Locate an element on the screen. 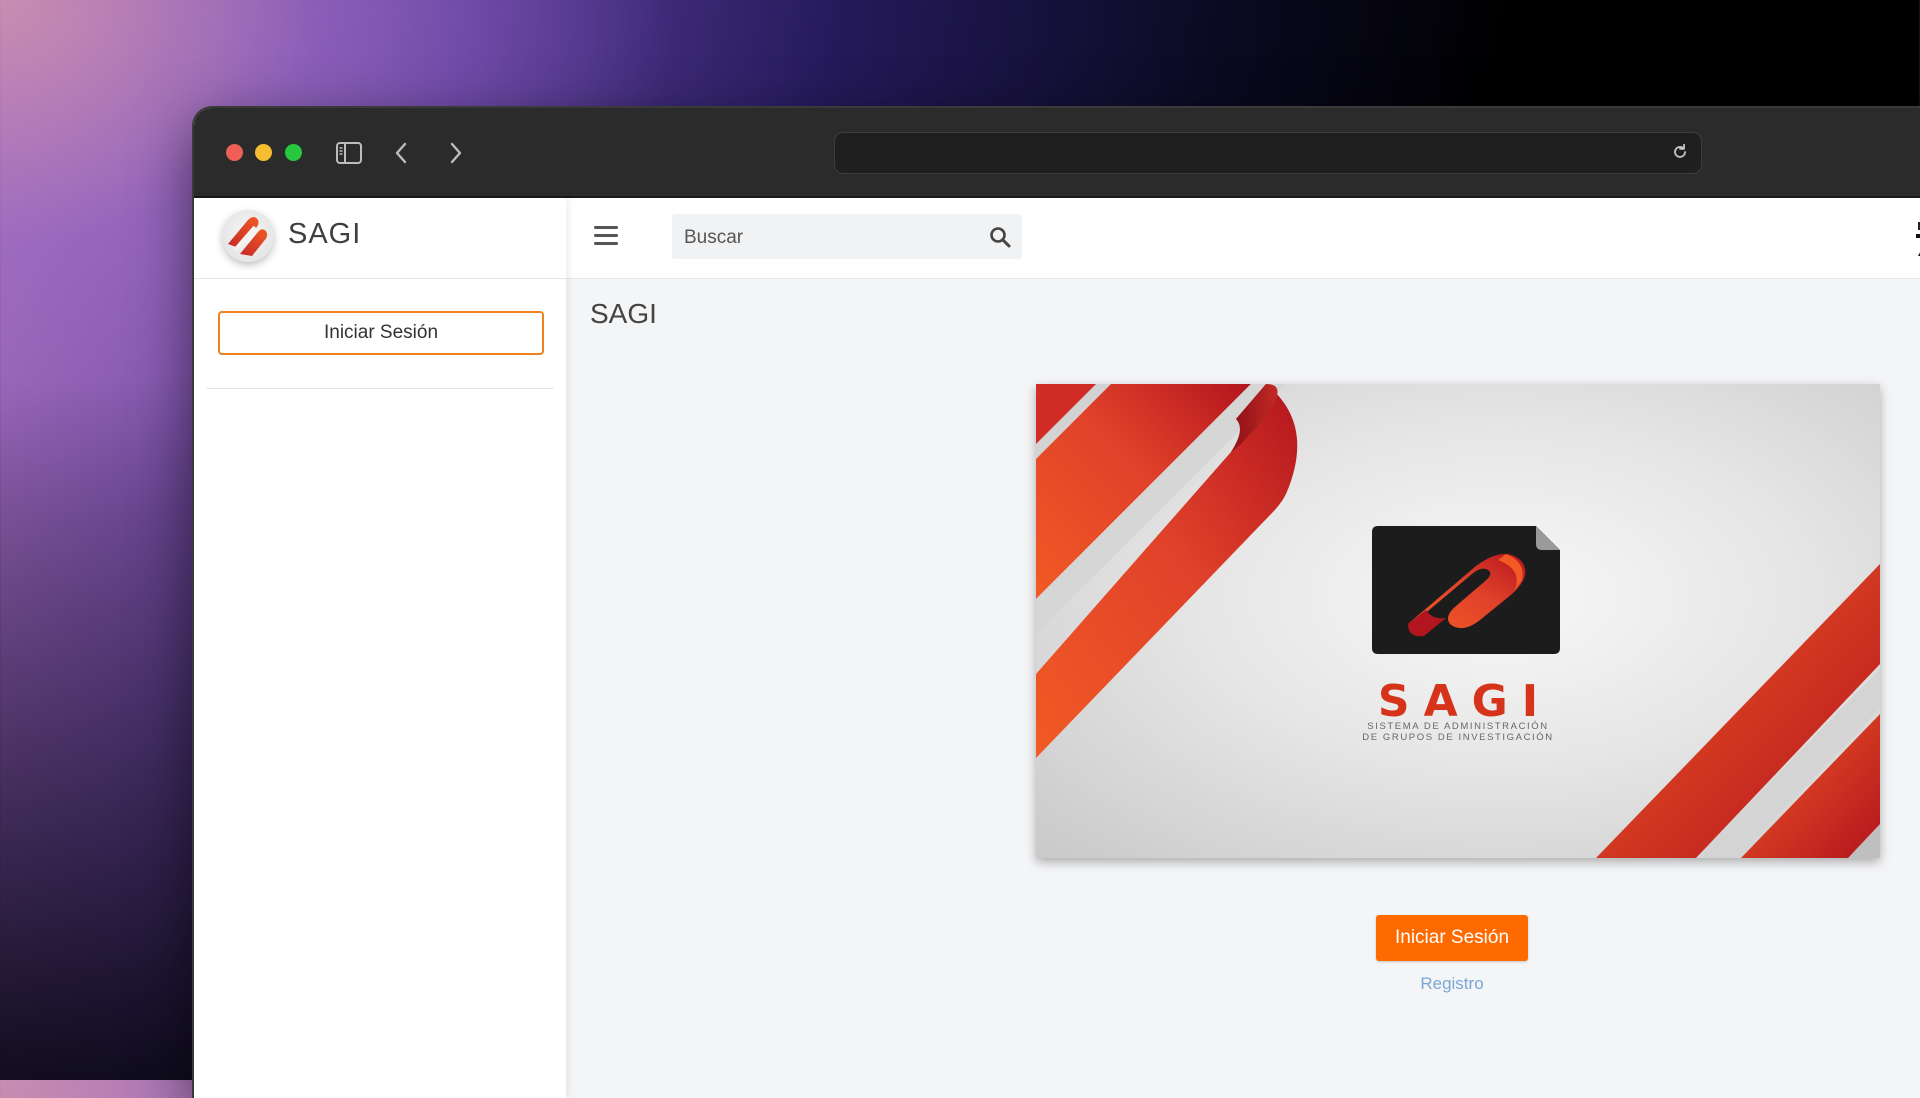  login-button: Iniciar Sesión is located at coordinates (1452, 938).